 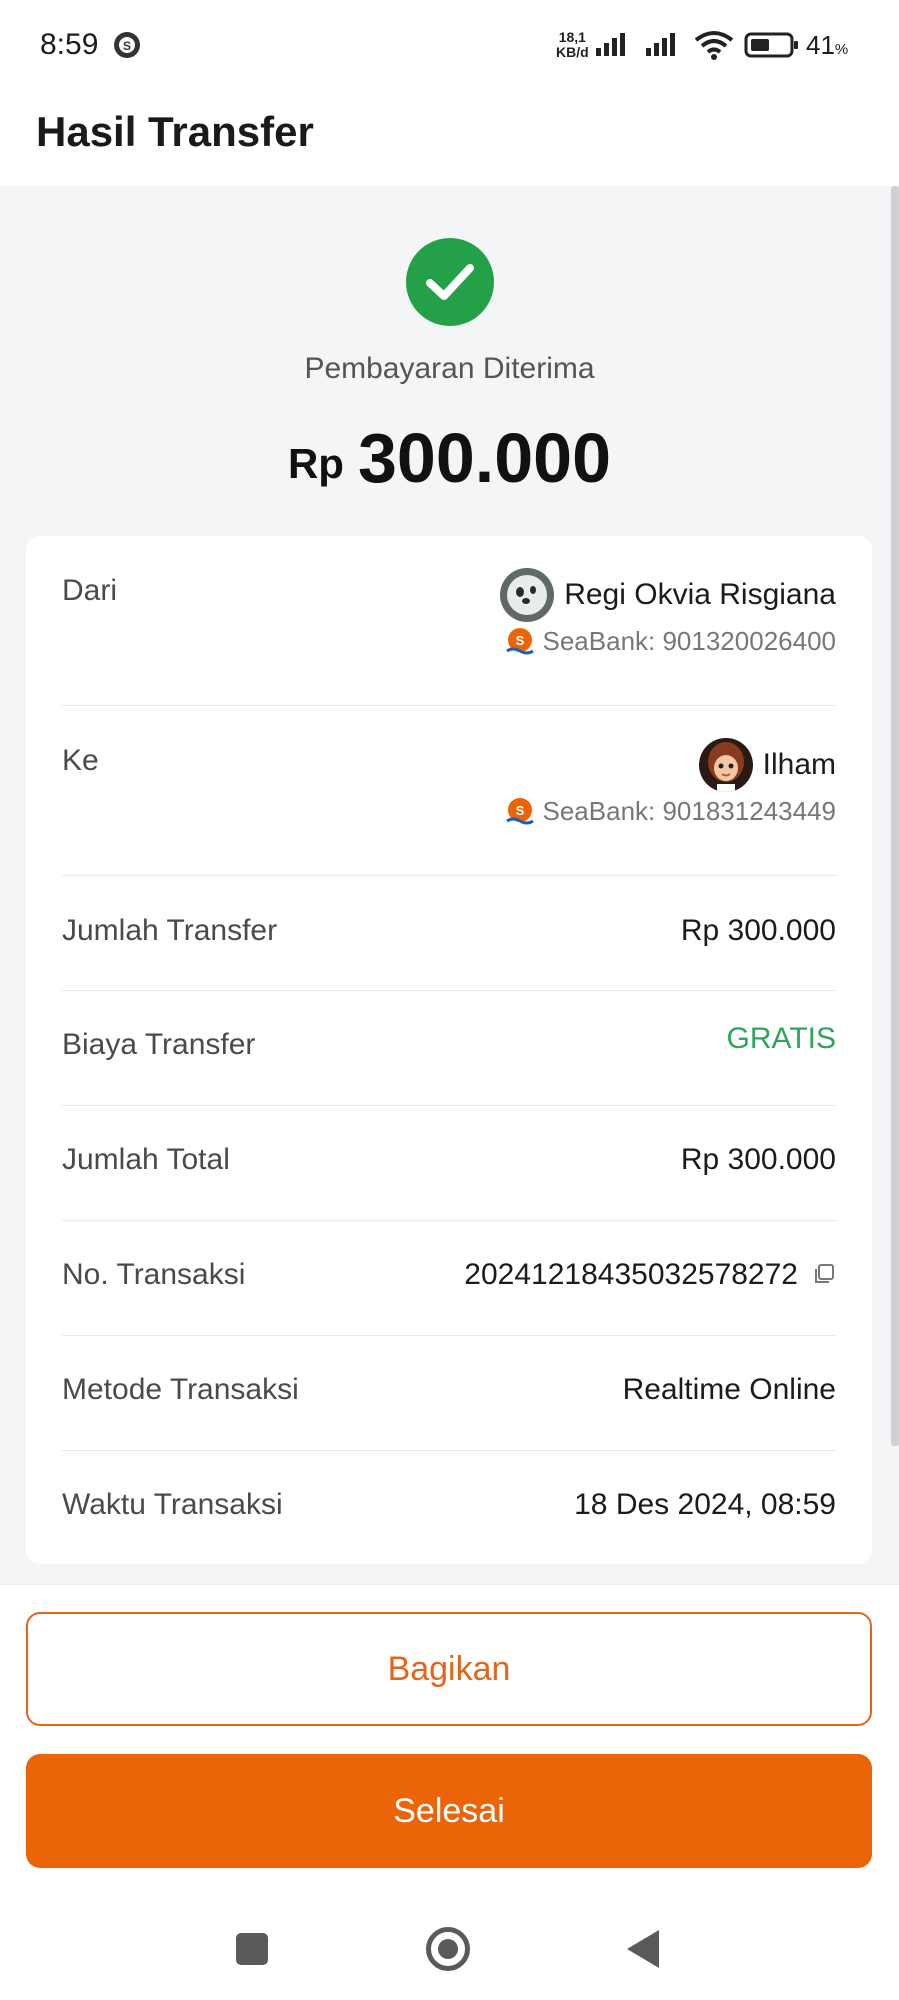 I want to click on transaction-method-value: Realtime Online, so click(x=729, y=1389).